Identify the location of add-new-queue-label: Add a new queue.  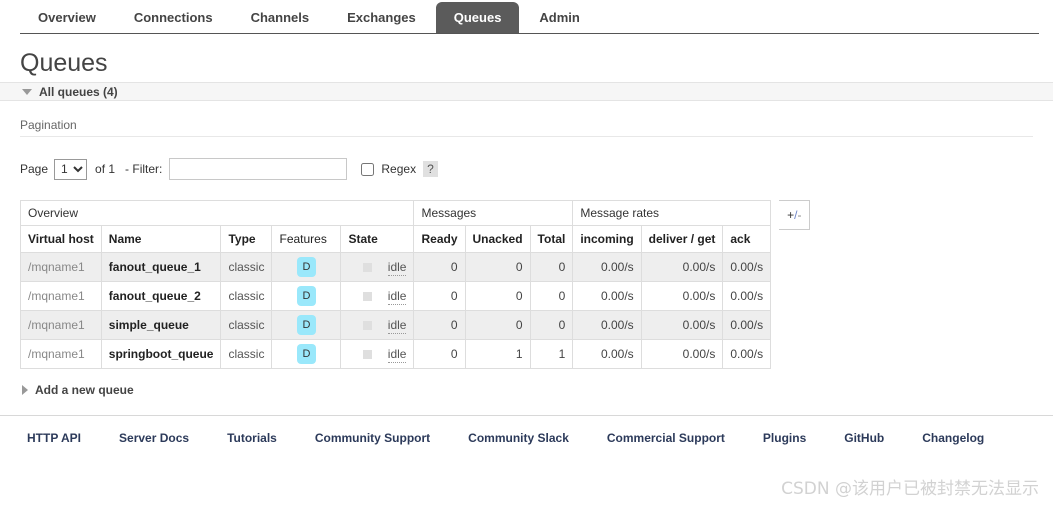
(84, 390).